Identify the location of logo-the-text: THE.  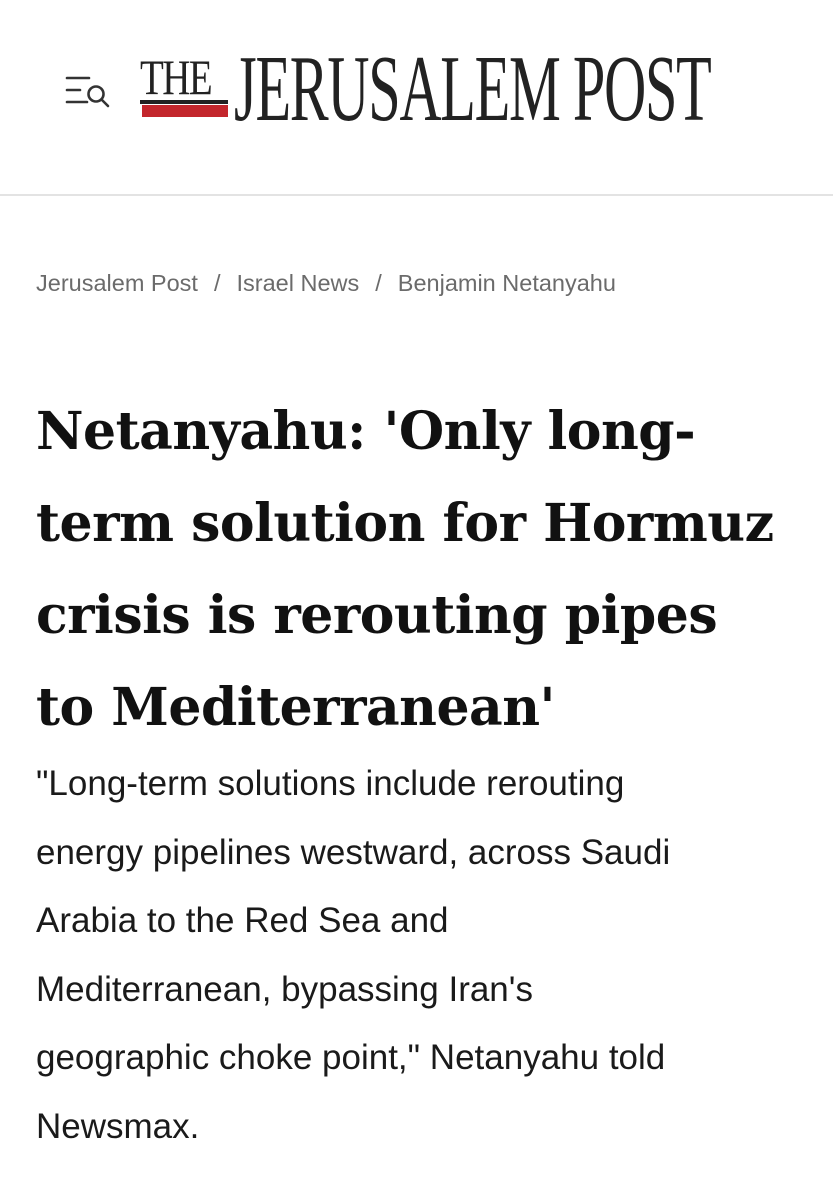
(176, 77).